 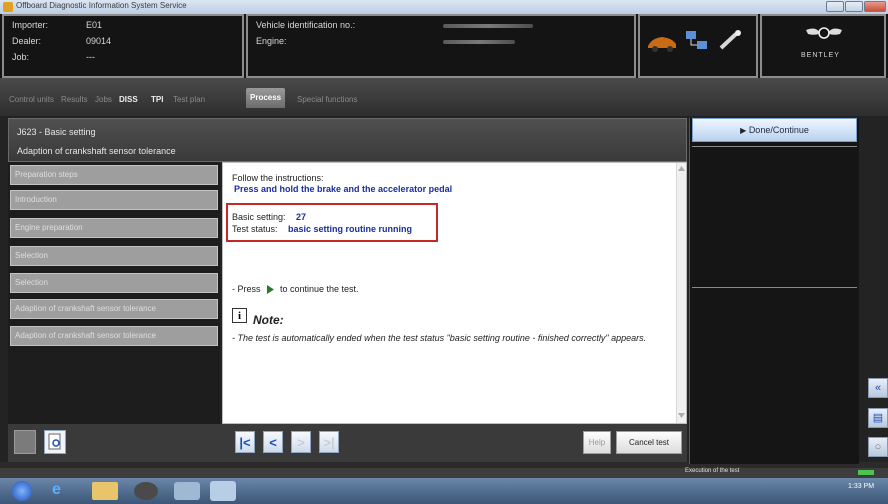 What do you see at coordinates (189, 100) in the screenshot?
I see `tab-test-plan: Test plan` at bounding box center [189, 100].